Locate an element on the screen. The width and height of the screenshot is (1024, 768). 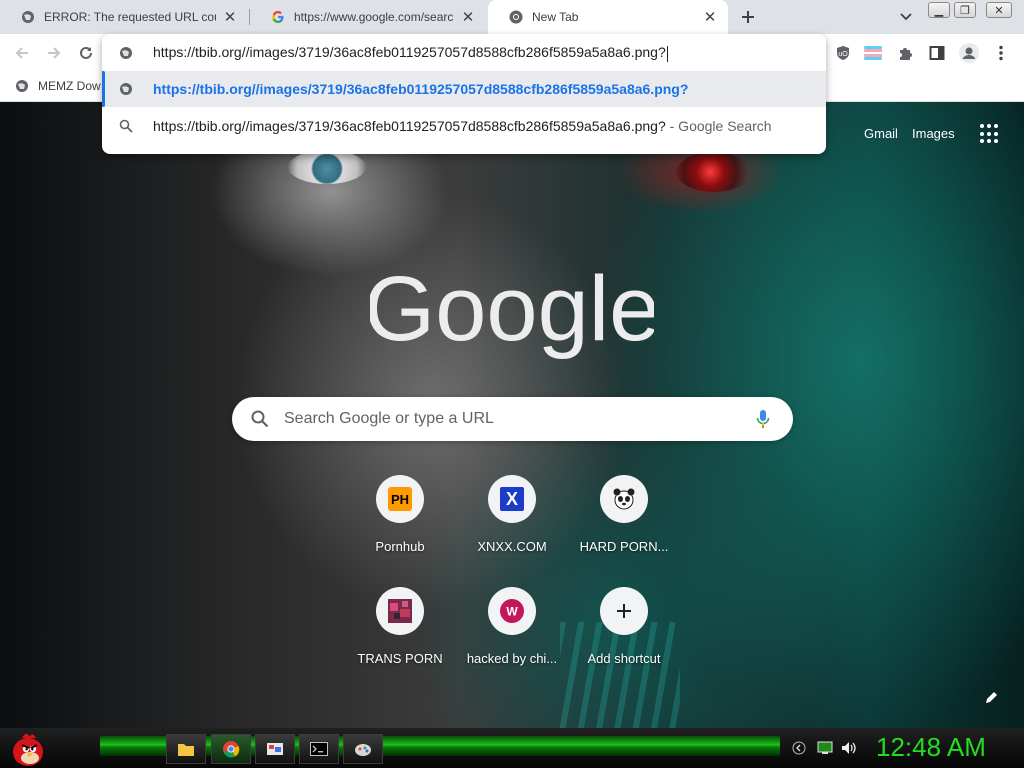
gmail-link: Gmail is located at coordinates (881, 133).